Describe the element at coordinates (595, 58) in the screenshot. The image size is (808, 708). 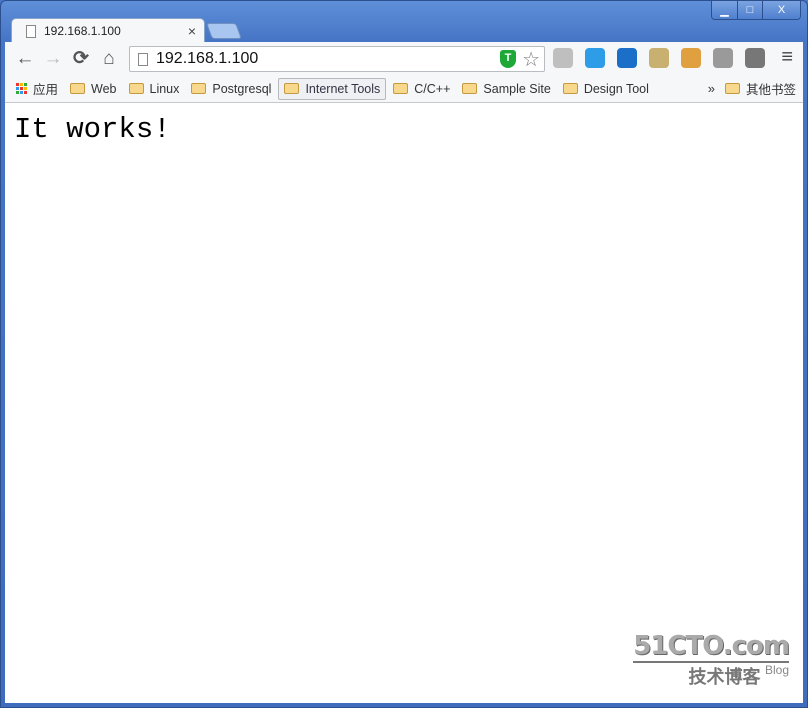
I see `pen-icon` at that location.